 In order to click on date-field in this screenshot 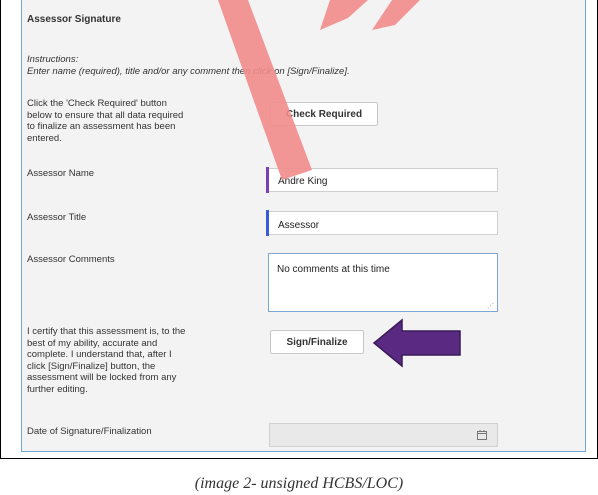, I will do `click(383, 435)`.